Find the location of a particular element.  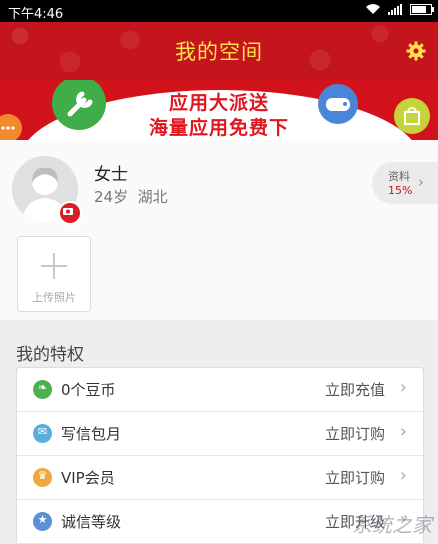

privilege-label: 诚信等级 is located at coordinates (91, 522).